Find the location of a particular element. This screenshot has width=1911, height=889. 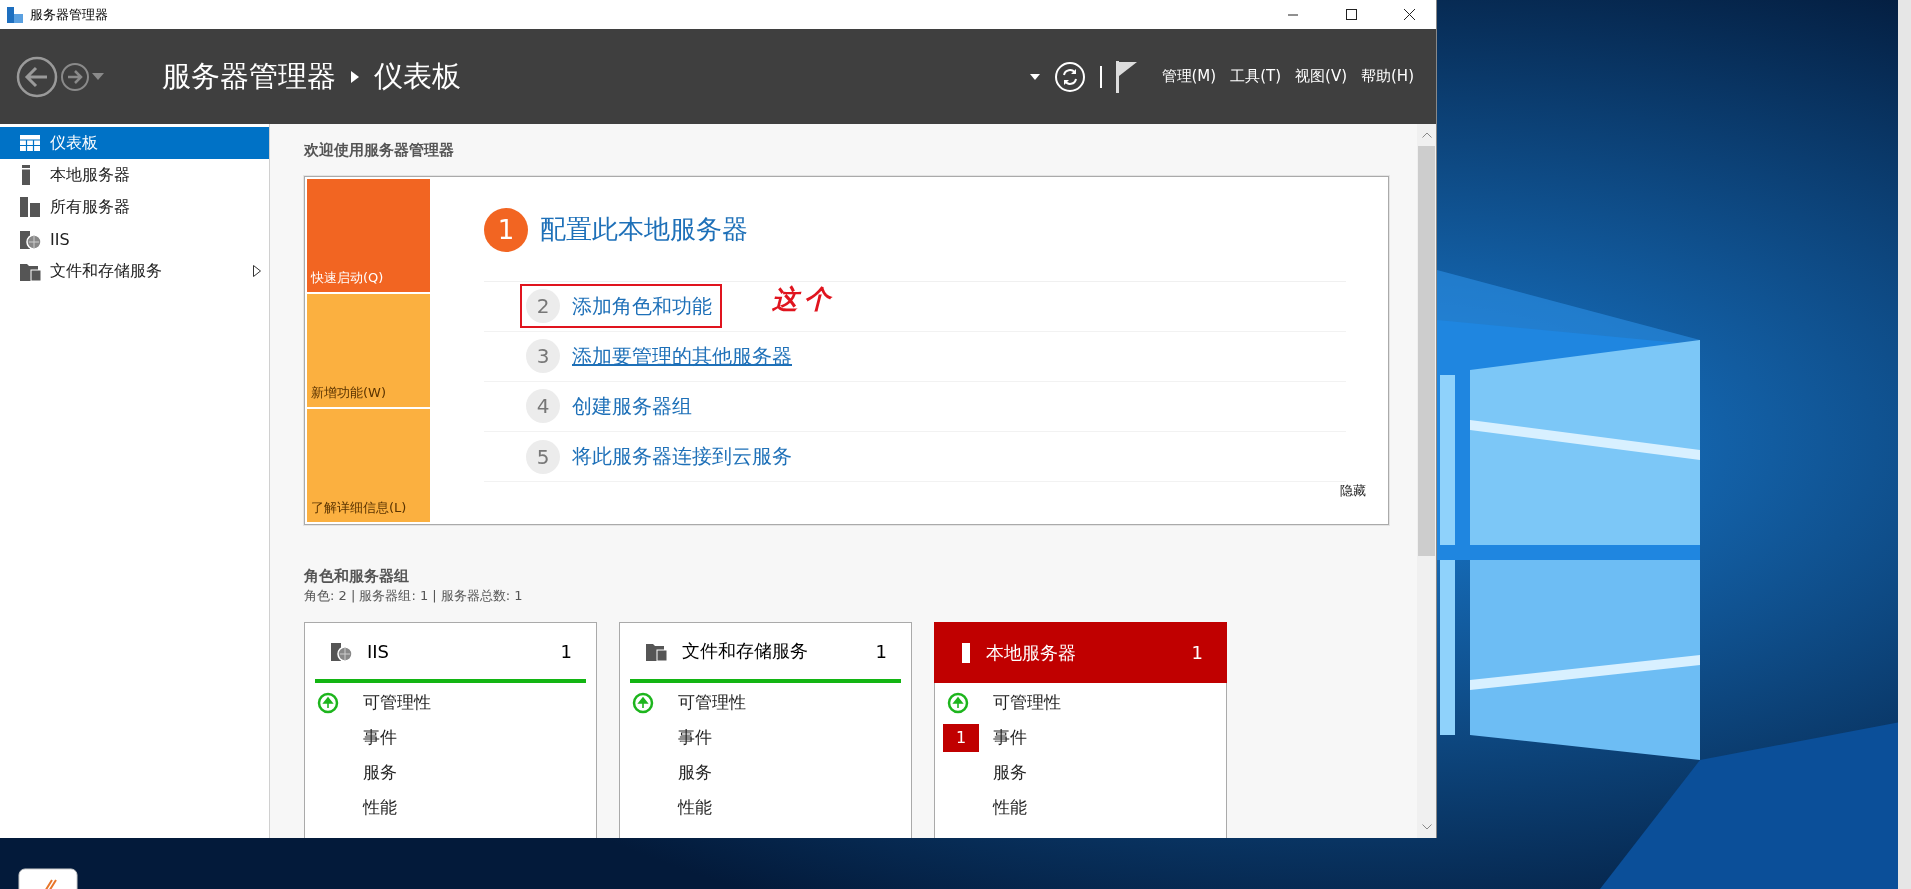

scroll-down-icon is located at coordinates (1426, 827).